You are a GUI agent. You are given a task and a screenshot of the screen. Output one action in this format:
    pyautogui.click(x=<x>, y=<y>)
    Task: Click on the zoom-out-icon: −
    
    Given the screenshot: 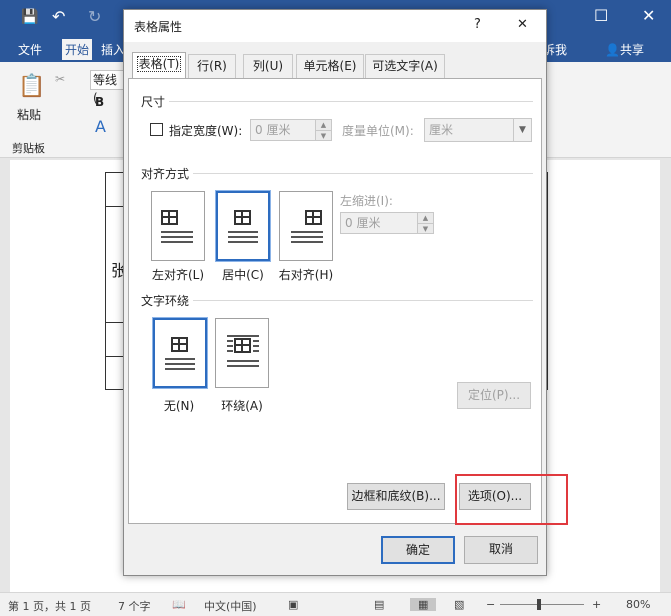 What is the action you would take?
    pyautogui.click(x=490, y=604)
    